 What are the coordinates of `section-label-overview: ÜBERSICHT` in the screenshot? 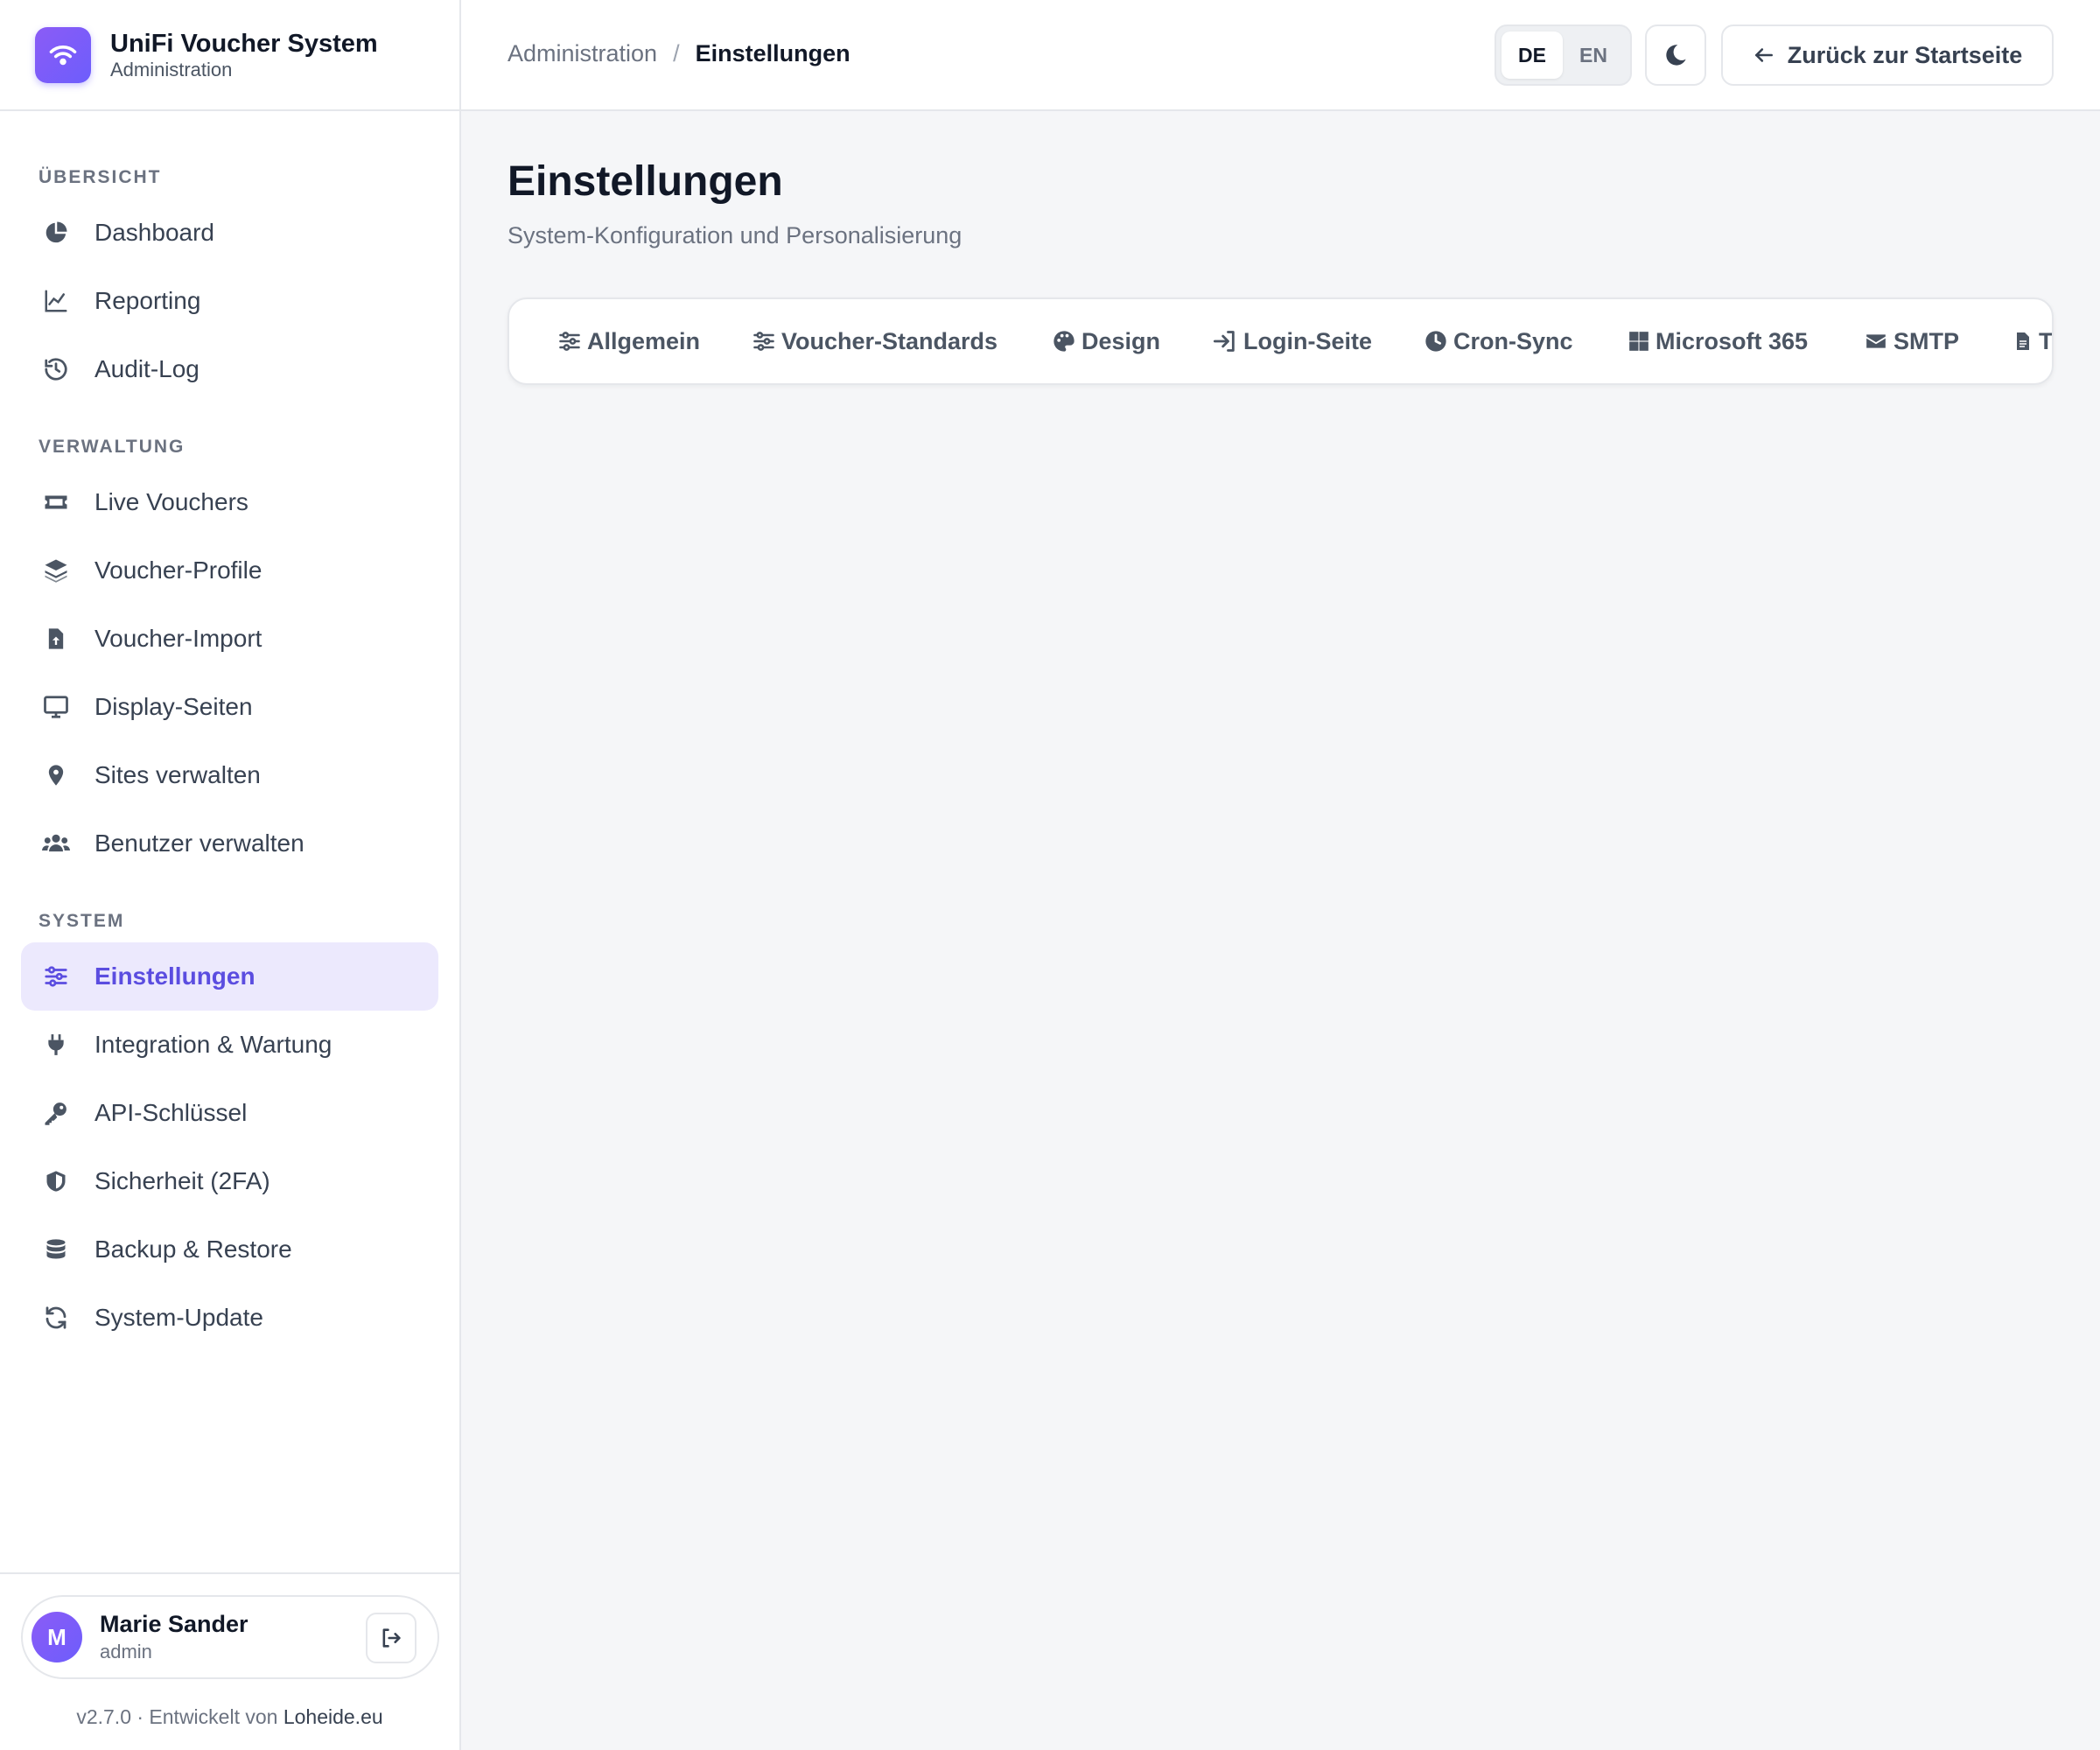 It's located at (100, 177).